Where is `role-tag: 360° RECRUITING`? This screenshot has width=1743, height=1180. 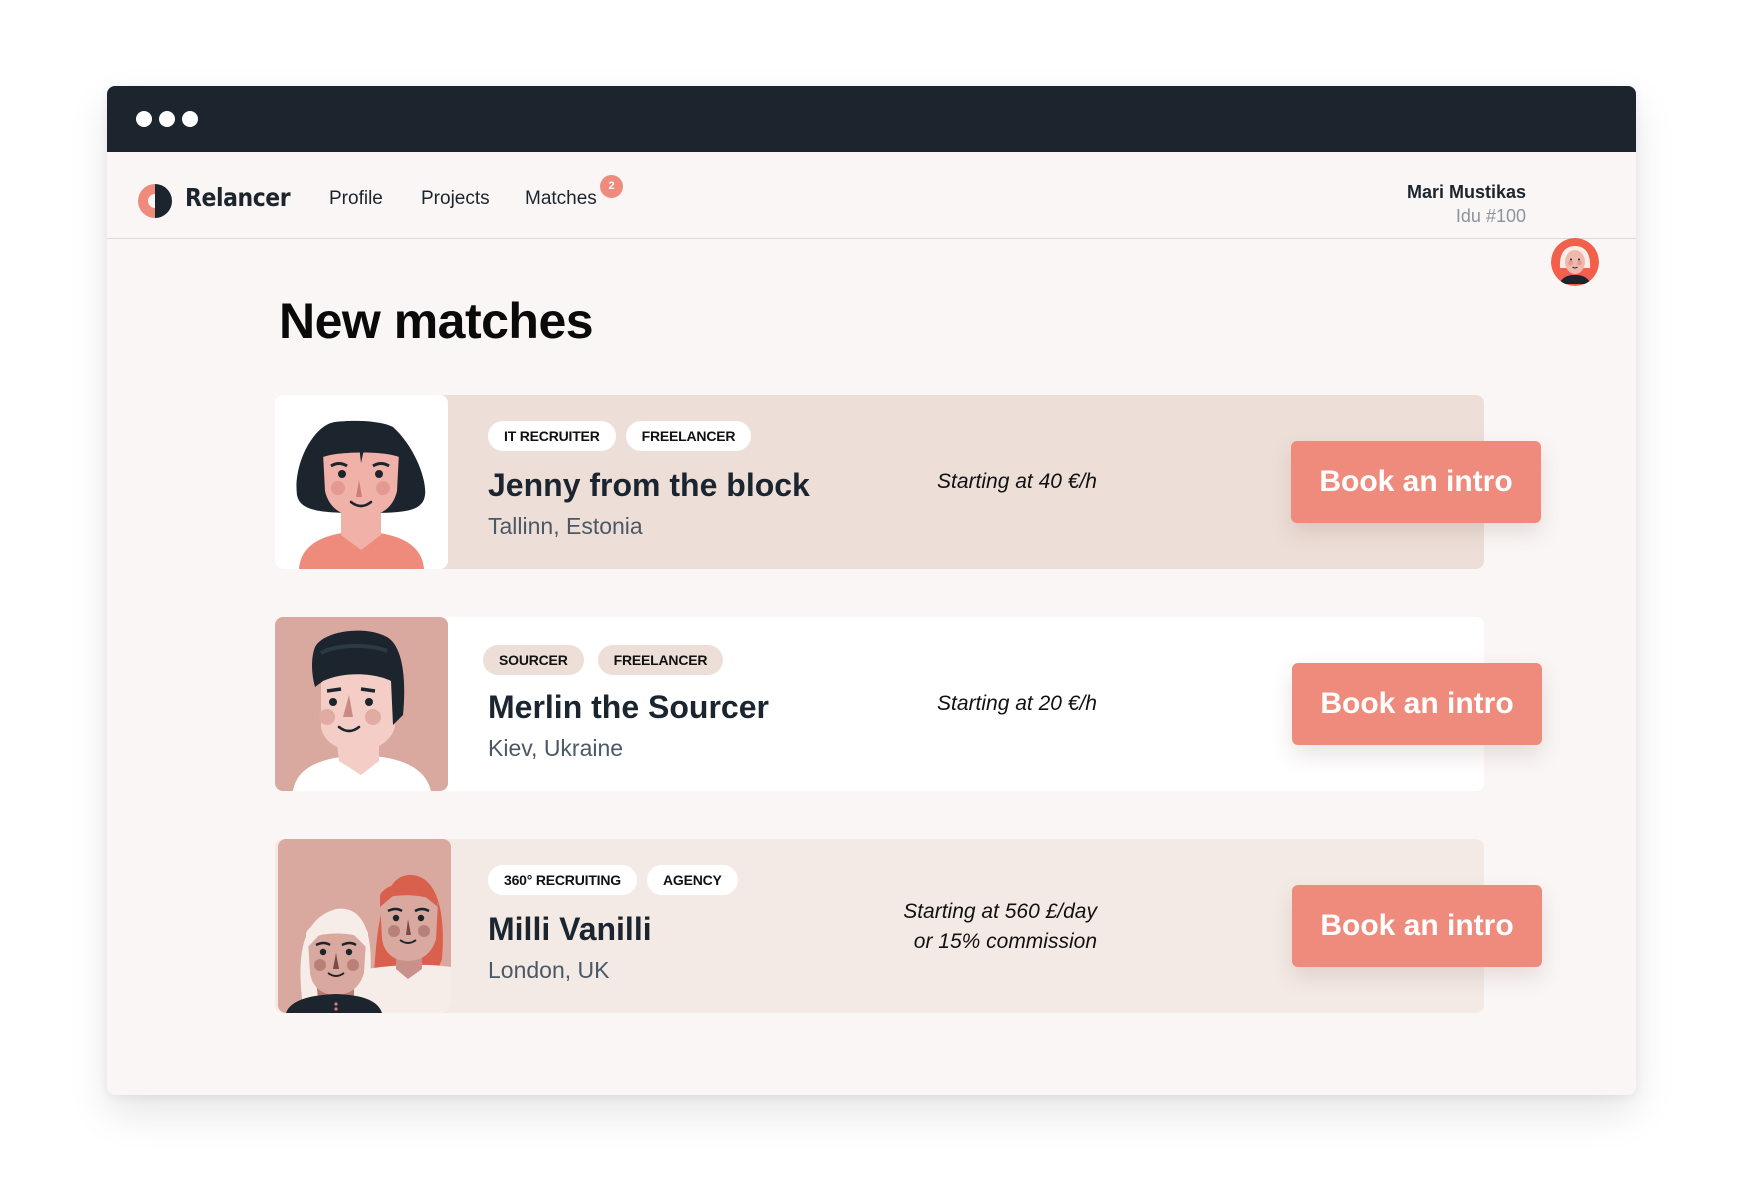
role-tag: 360° RECRUITING is located at coordinates (562, 880).